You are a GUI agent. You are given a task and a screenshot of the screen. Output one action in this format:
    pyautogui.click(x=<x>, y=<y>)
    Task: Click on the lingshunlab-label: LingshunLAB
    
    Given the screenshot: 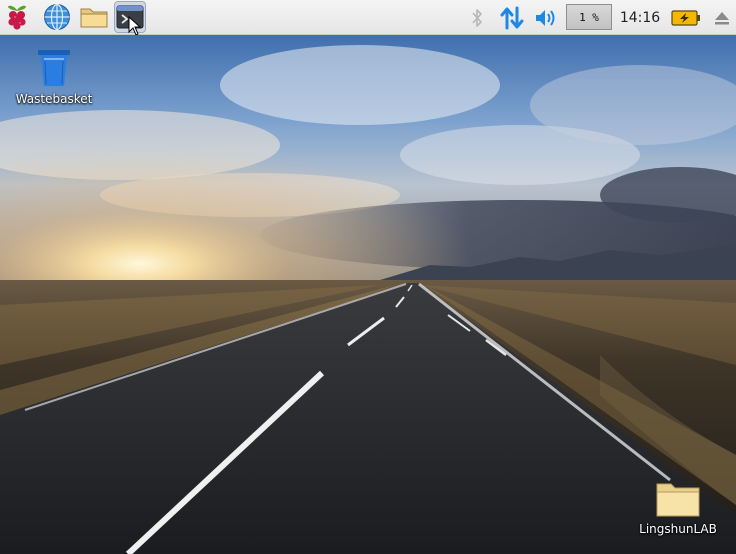 What is the action you would take?
    pyautogui.click(x=678, y=529)
    